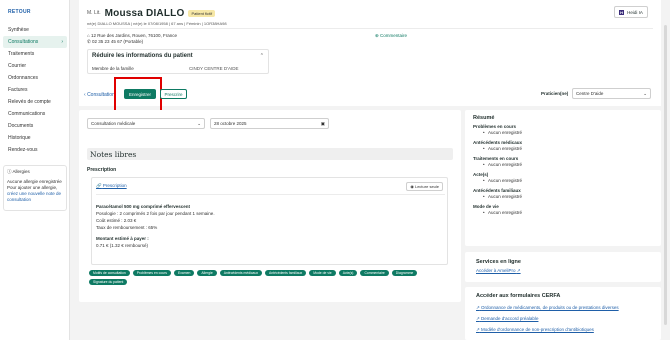 This screenshot has width=670, height=340. What do you see at coordinates (269, 123) in the screenshot?
I see `consultation-date-field: 28 octobre 2025 ▣` at bounding box center [269, 123].